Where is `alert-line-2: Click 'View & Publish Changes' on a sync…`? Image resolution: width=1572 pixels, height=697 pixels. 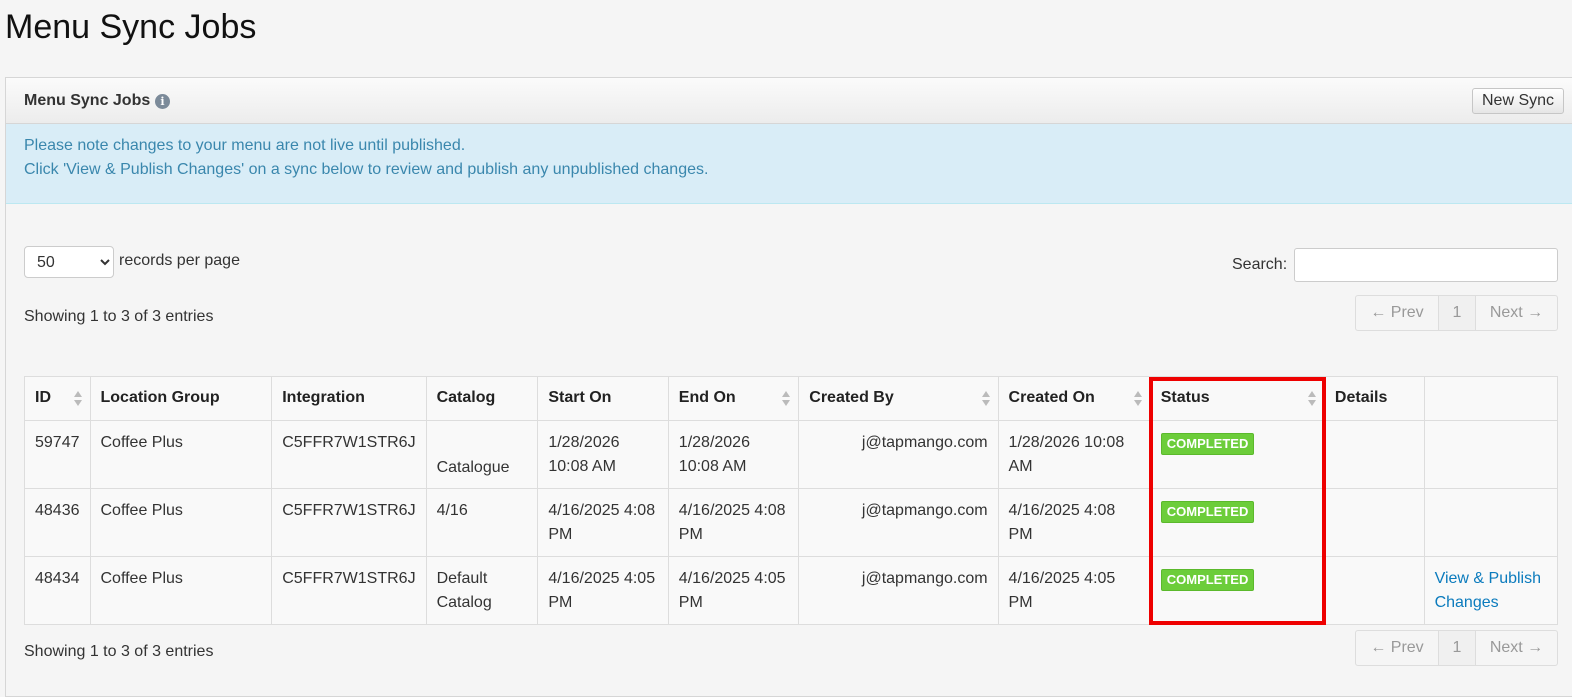 alert-line-2: Click 'View & Publish Changes' on a sync… is located at coordinates (366, 169).